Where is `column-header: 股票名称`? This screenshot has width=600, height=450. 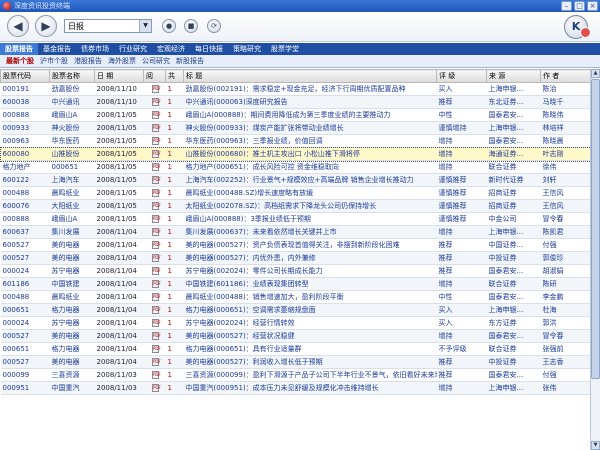 column-header: 股票名称 is located at coordinates (72, 76).